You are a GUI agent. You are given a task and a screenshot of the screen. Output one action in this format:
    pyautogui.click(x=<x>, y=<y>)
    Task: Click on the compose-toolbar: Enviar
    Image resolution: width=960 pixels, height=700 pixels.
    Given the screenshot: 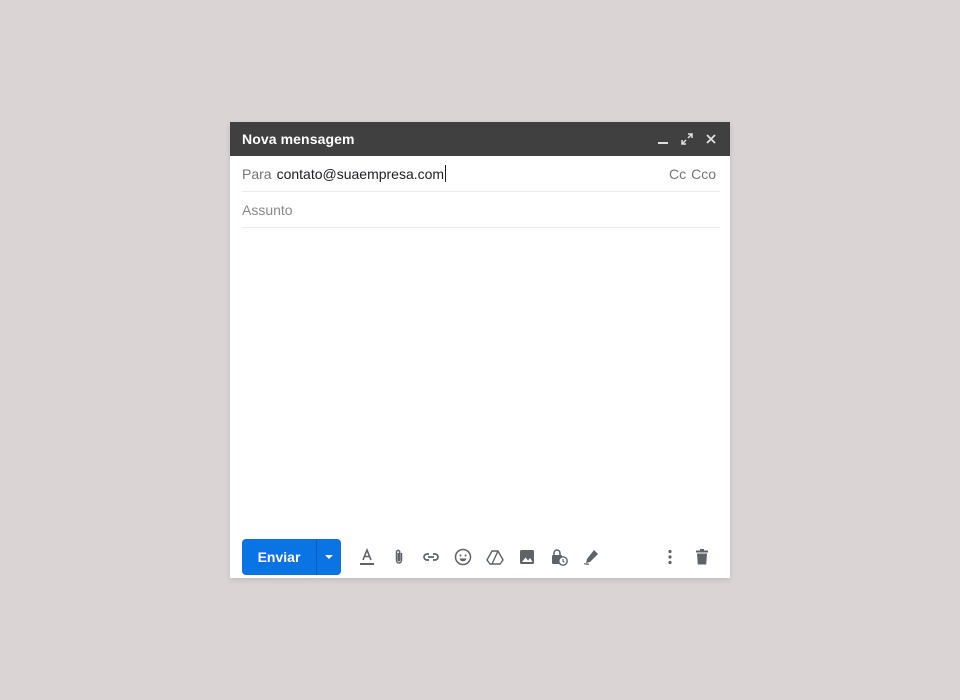 What is the action you would take?
    pyautogui.click(x=480, y=557)
    